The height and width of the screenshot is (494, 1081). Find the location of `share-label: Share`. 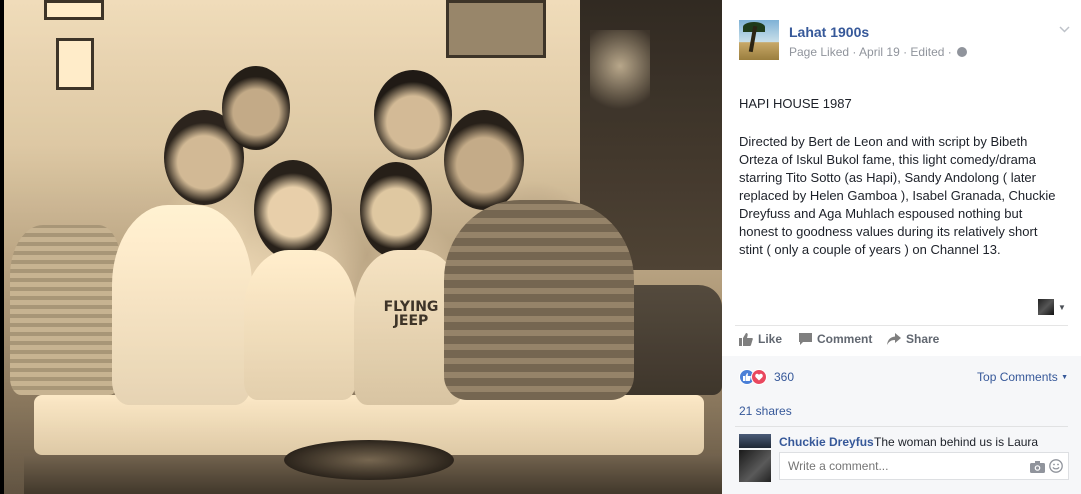

share-label: Share is located at coordinates (923, 339).